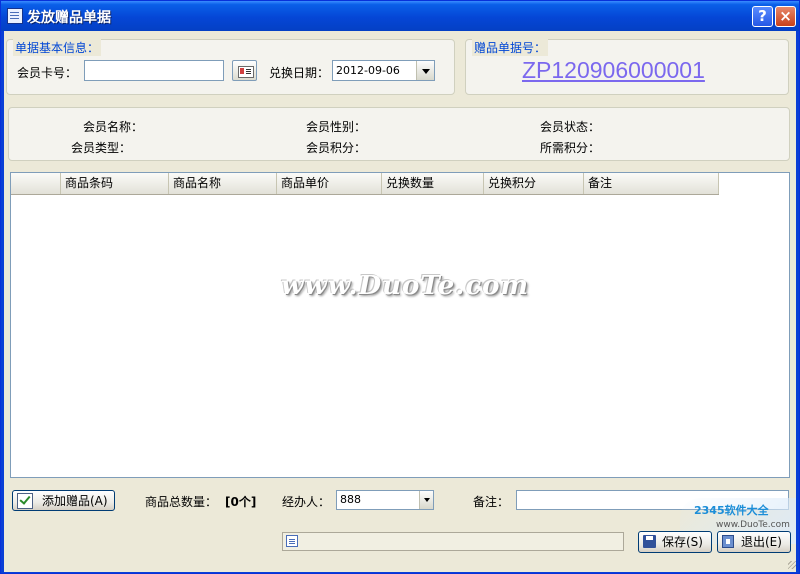  Describe the element at coordinates (25, 501) in the screenshot. I see `checkbox-check-icon` at that location.